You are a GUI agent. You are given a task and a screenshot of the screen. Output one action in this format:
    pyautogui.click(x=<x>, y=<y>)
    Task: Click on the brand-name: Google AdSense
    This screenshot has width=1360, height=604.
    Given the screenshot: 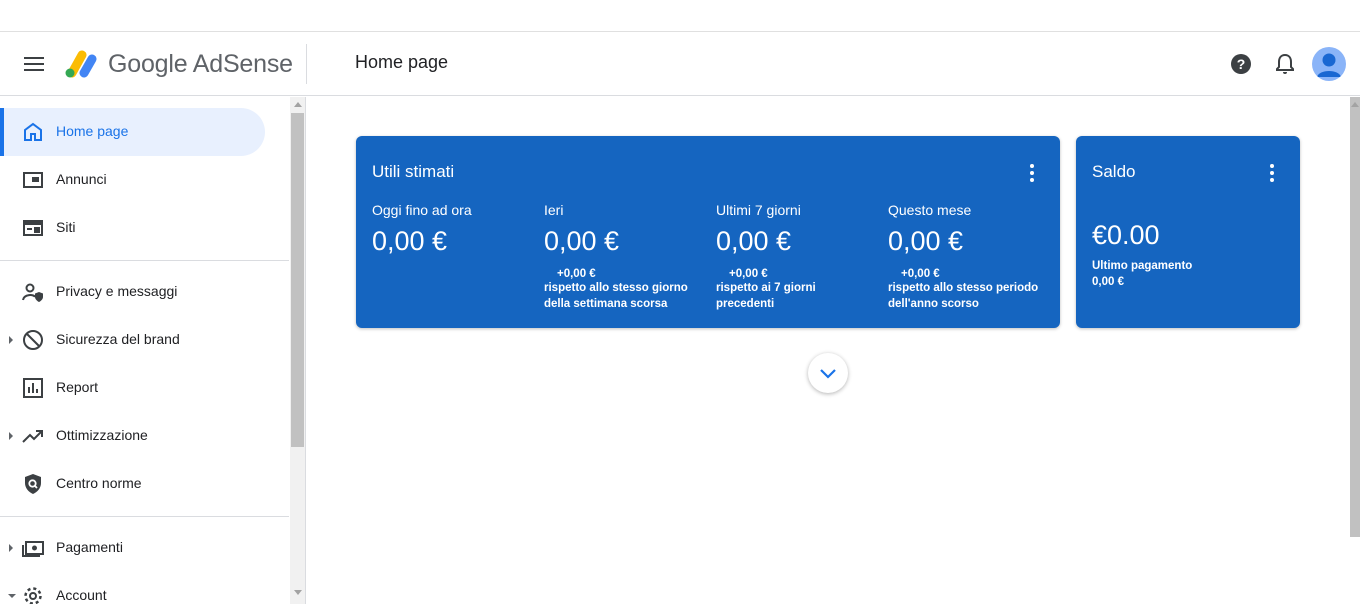 What is the action you would take?
    pyautogui.click(x=200, y=63)
    